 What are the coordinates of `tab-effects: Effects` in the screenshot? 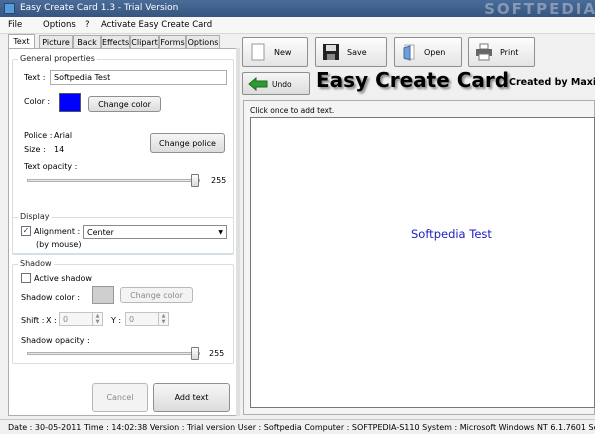 It's located at (115, 42).